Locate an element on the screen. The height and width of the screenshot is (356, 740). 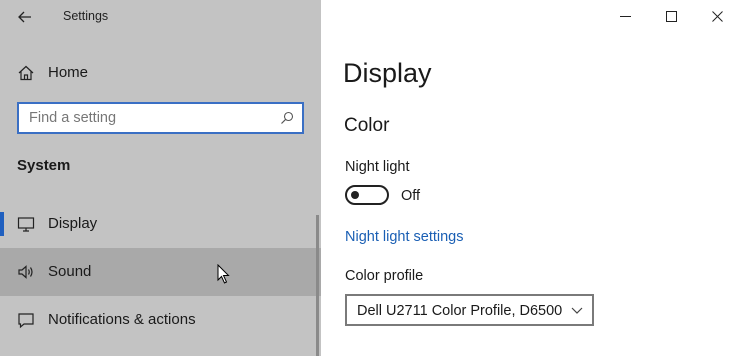
back-arrow-icon is located at coordinates (24, 17).